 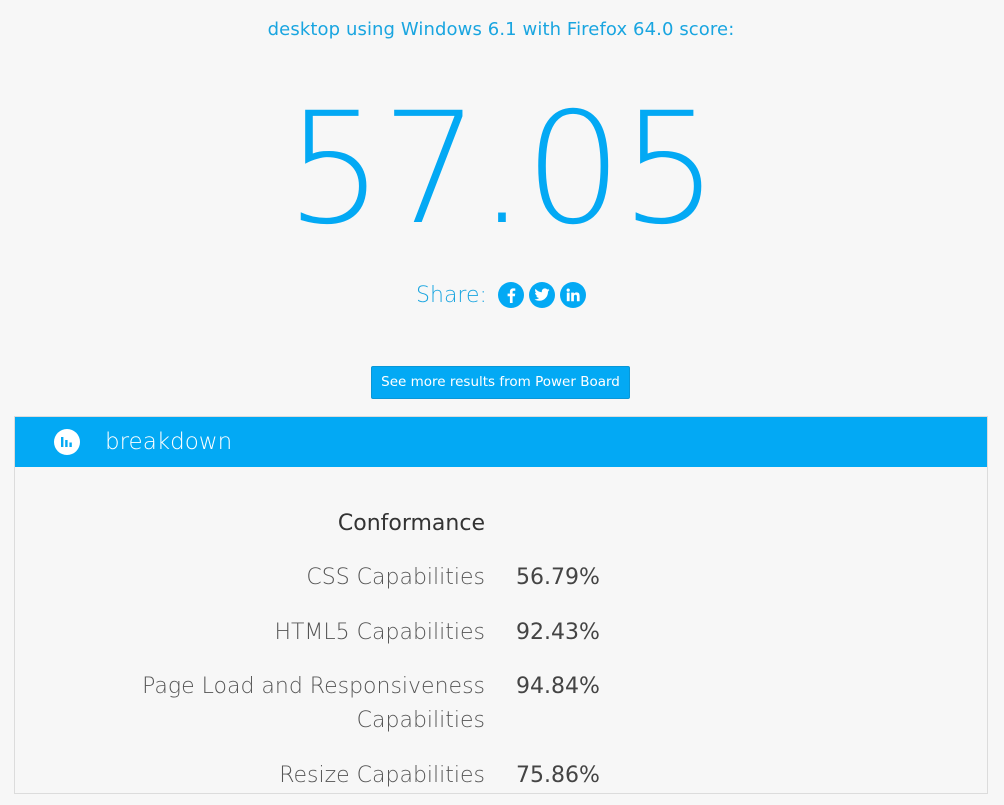 What do you see at coordinates (572, 295) in the screenshot?
I see `linkedin-icon` at bounding box center [572, 295].